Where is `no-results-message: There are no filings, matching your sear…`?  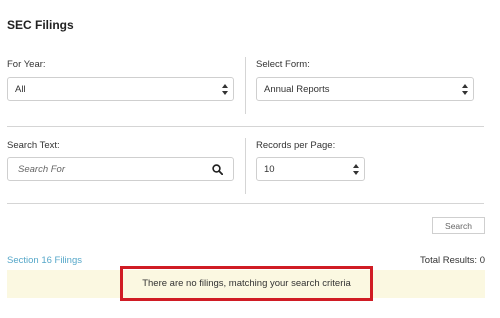 no-results-message: There are no filings, matching your sear… is located at coordinates (246, 283).